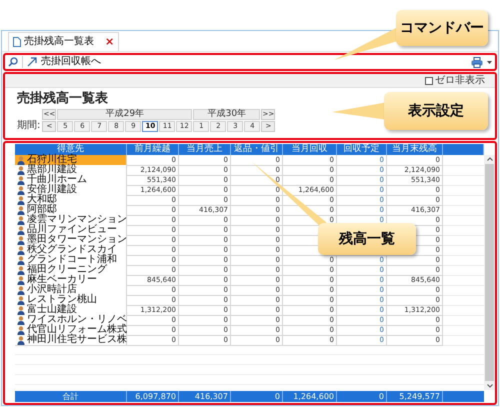  Describe the element at coordinates (109, 42) in the screenshot. I see `close-button: ×` at that location.